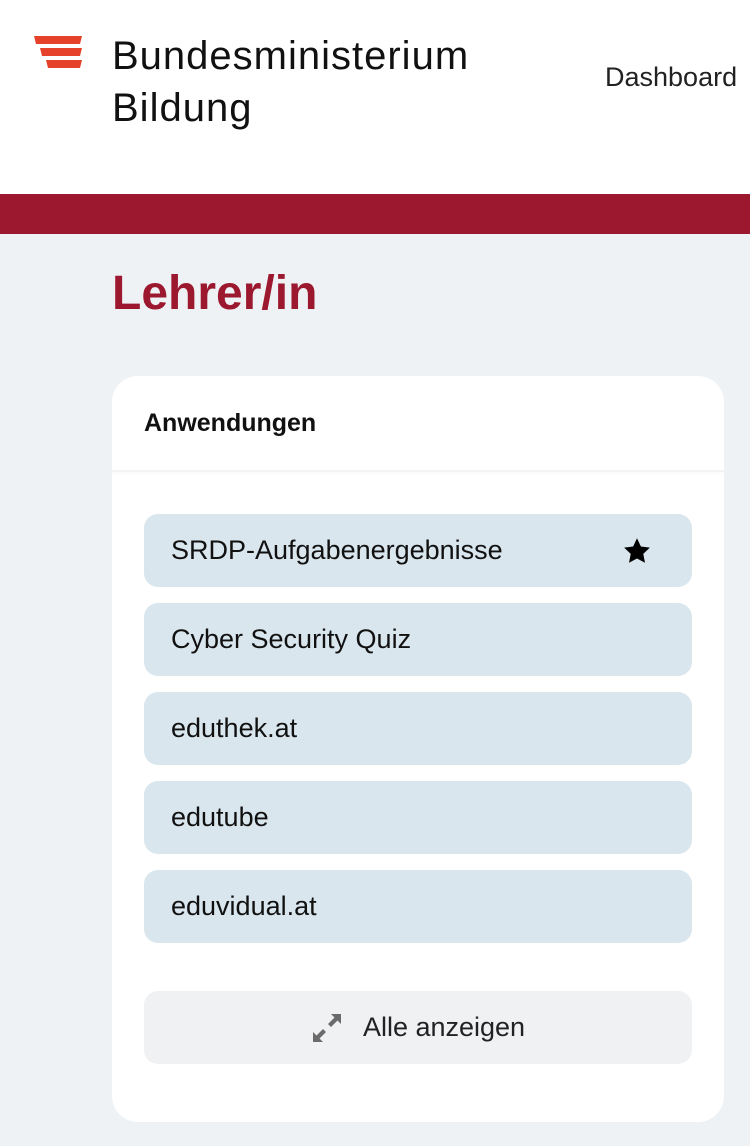  I want to click on app-item-label: eduvidual.at, so click(244, 906).